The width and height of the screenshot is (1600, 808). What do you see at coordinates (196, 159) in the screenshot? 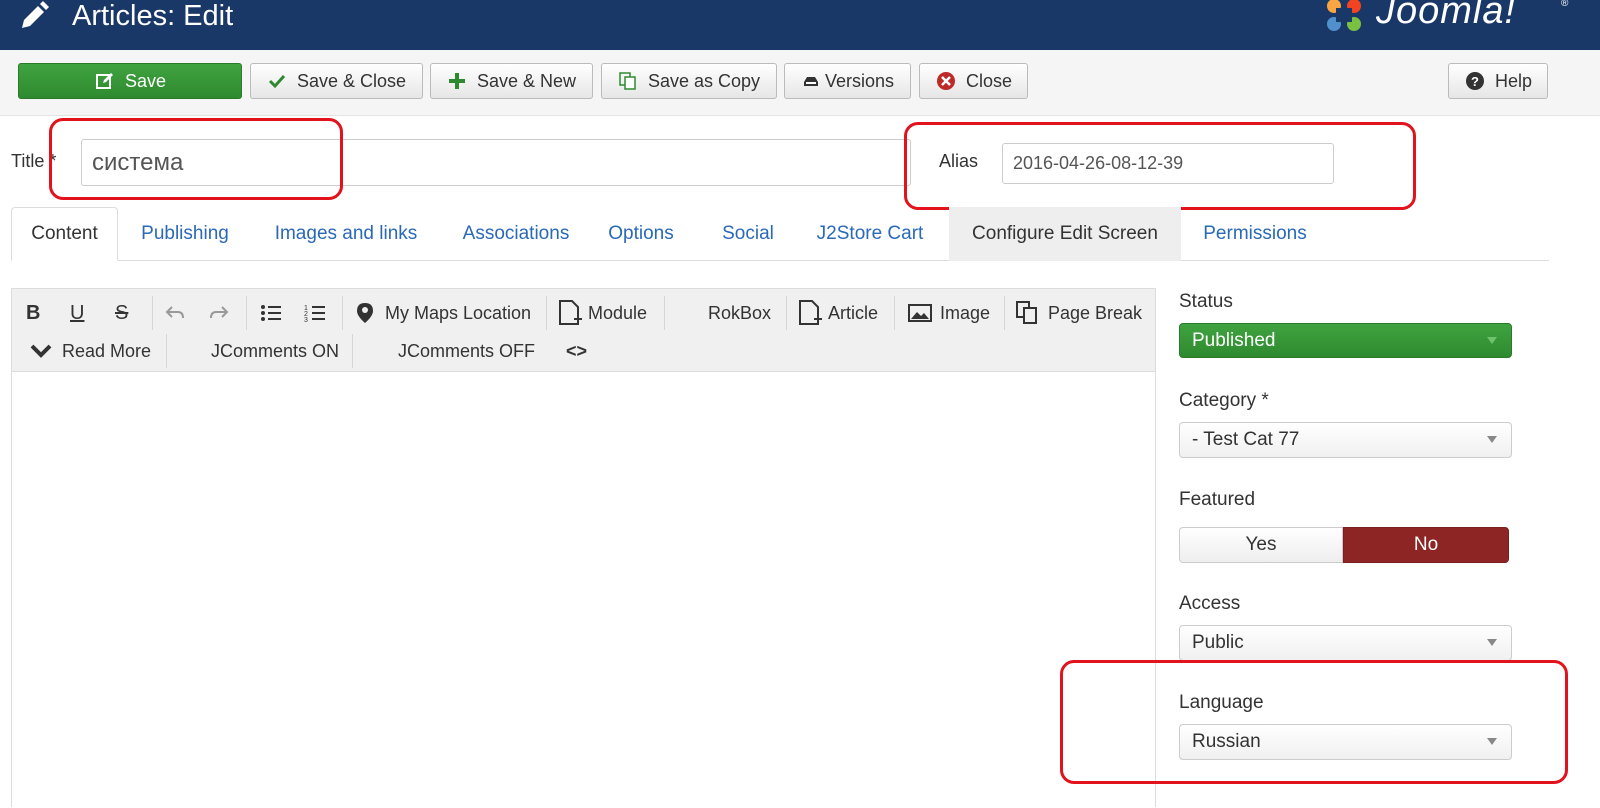
I see `title-highlight` at bounding box center [196, 159].